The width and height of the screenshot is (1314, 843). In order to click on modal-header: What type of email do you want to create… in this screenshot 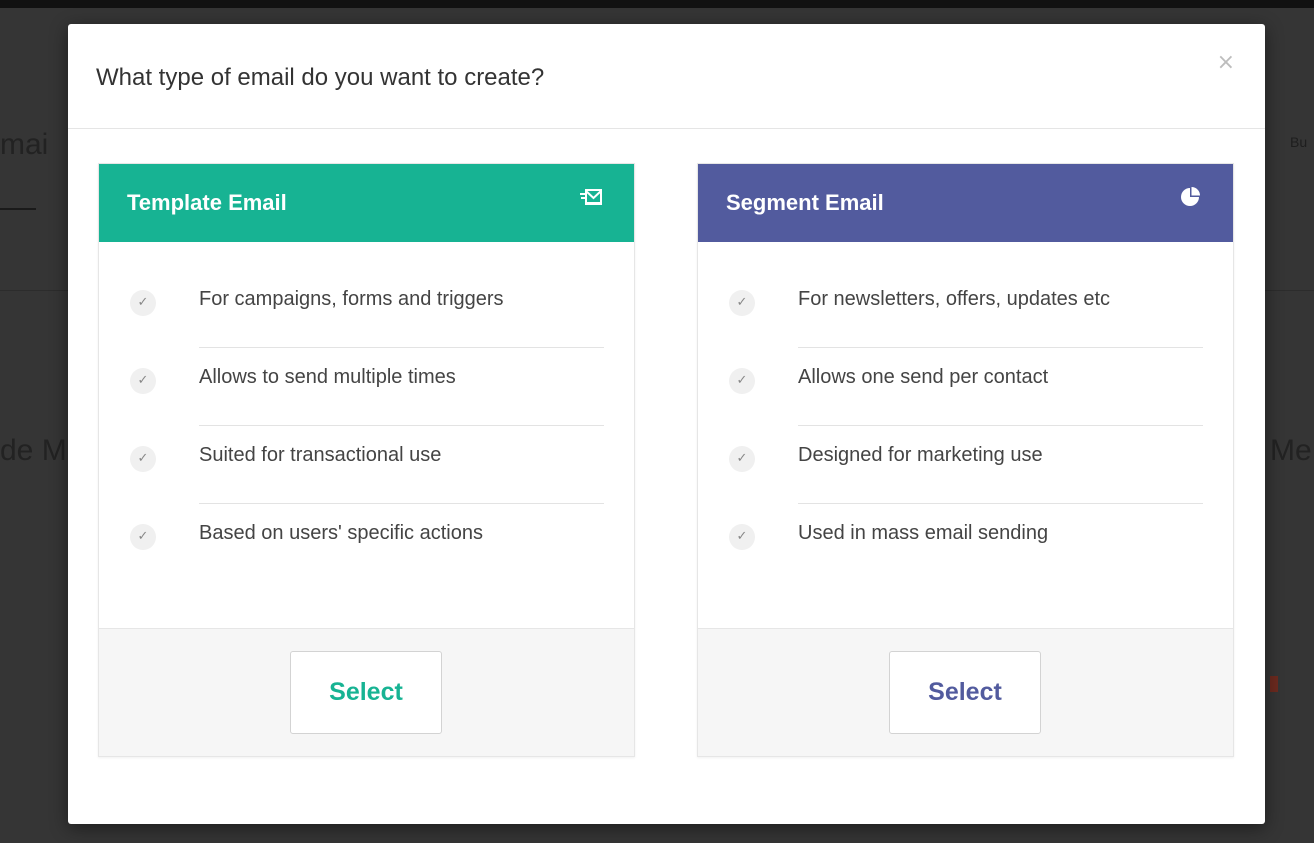, I will do `click(666, 76)`.